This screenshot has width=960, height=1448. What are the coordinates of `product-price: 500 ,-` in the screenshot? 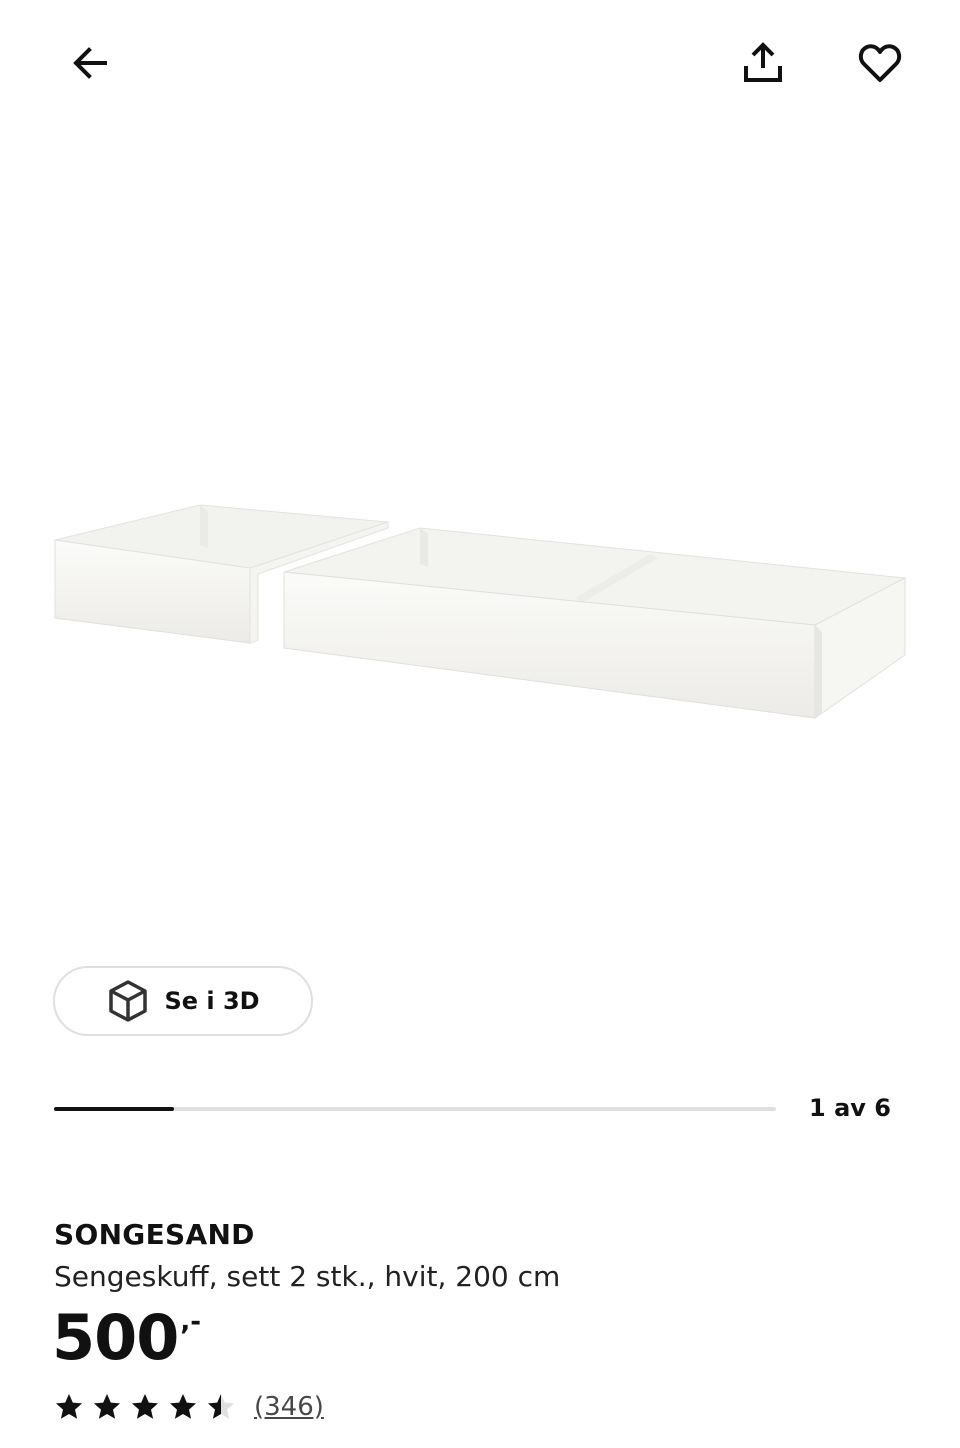 It's located at (126, 1338).